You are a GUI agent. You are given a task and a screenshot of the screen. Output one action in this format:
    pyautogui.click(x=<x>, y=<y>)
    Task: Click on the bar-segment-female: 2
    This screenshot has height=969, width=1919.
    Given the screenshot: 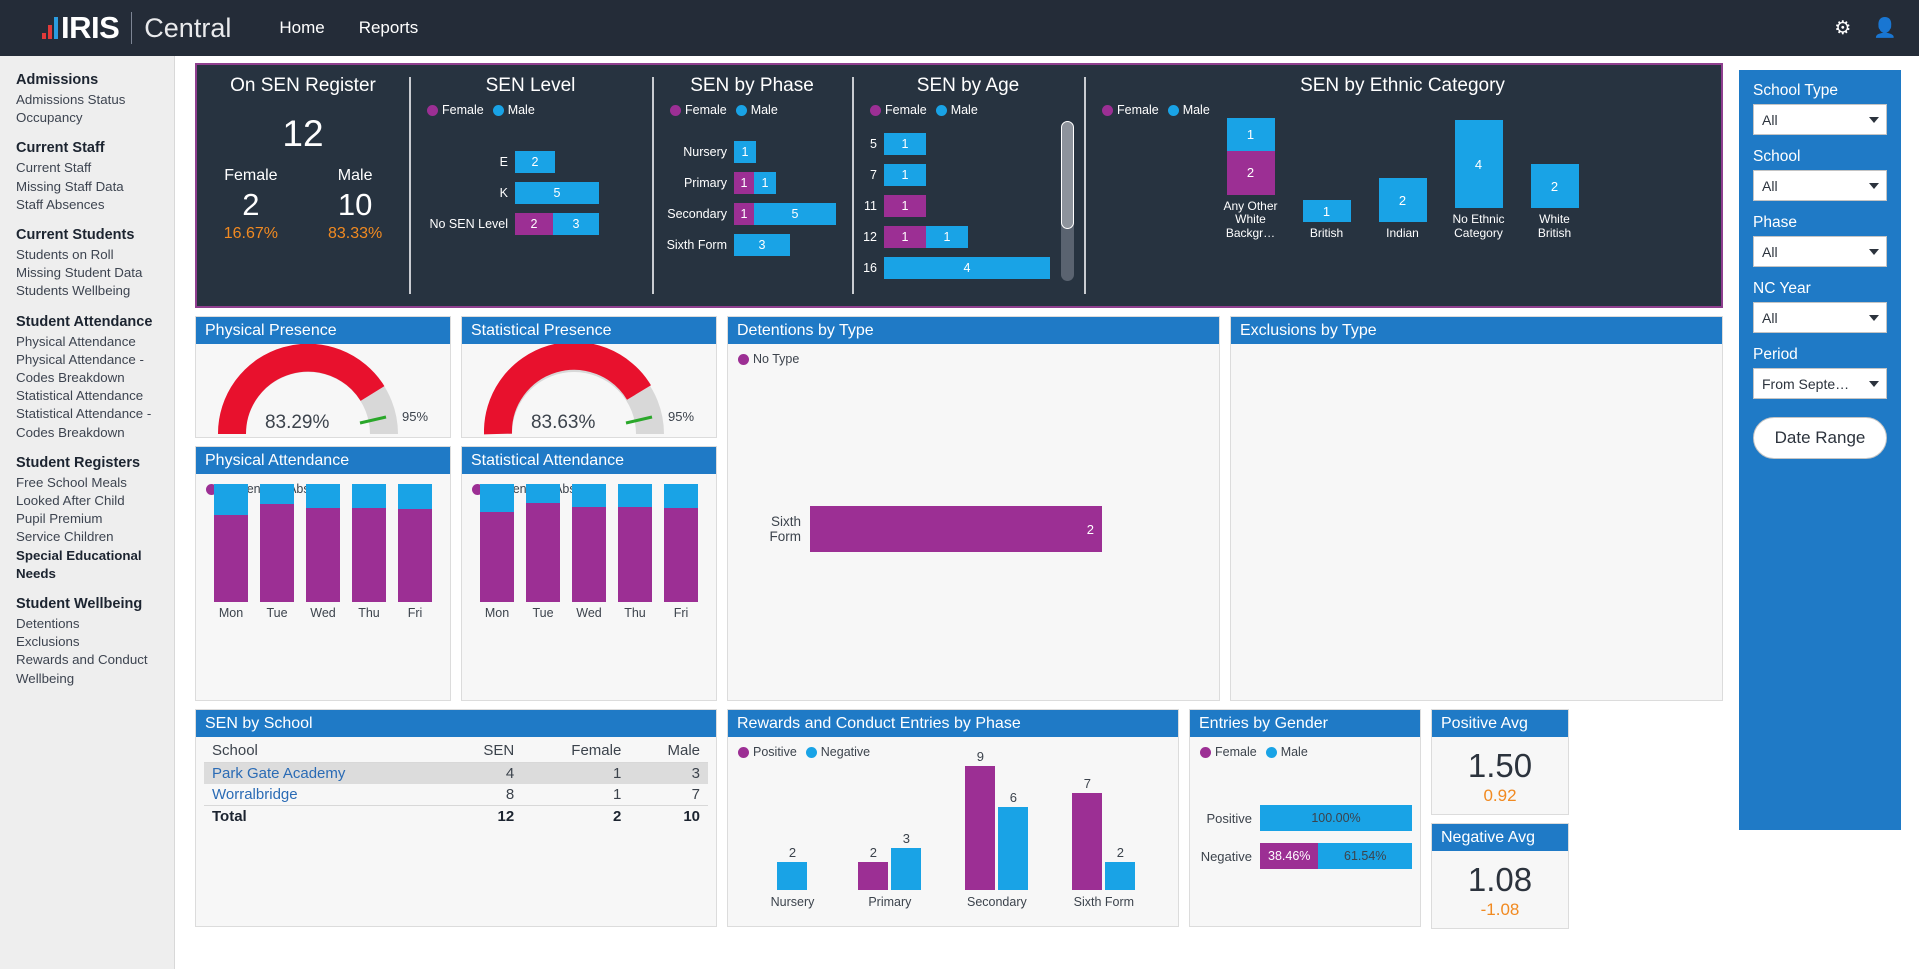 What is the action you would take?
    pyautogui.click(x=534, y=224)
    